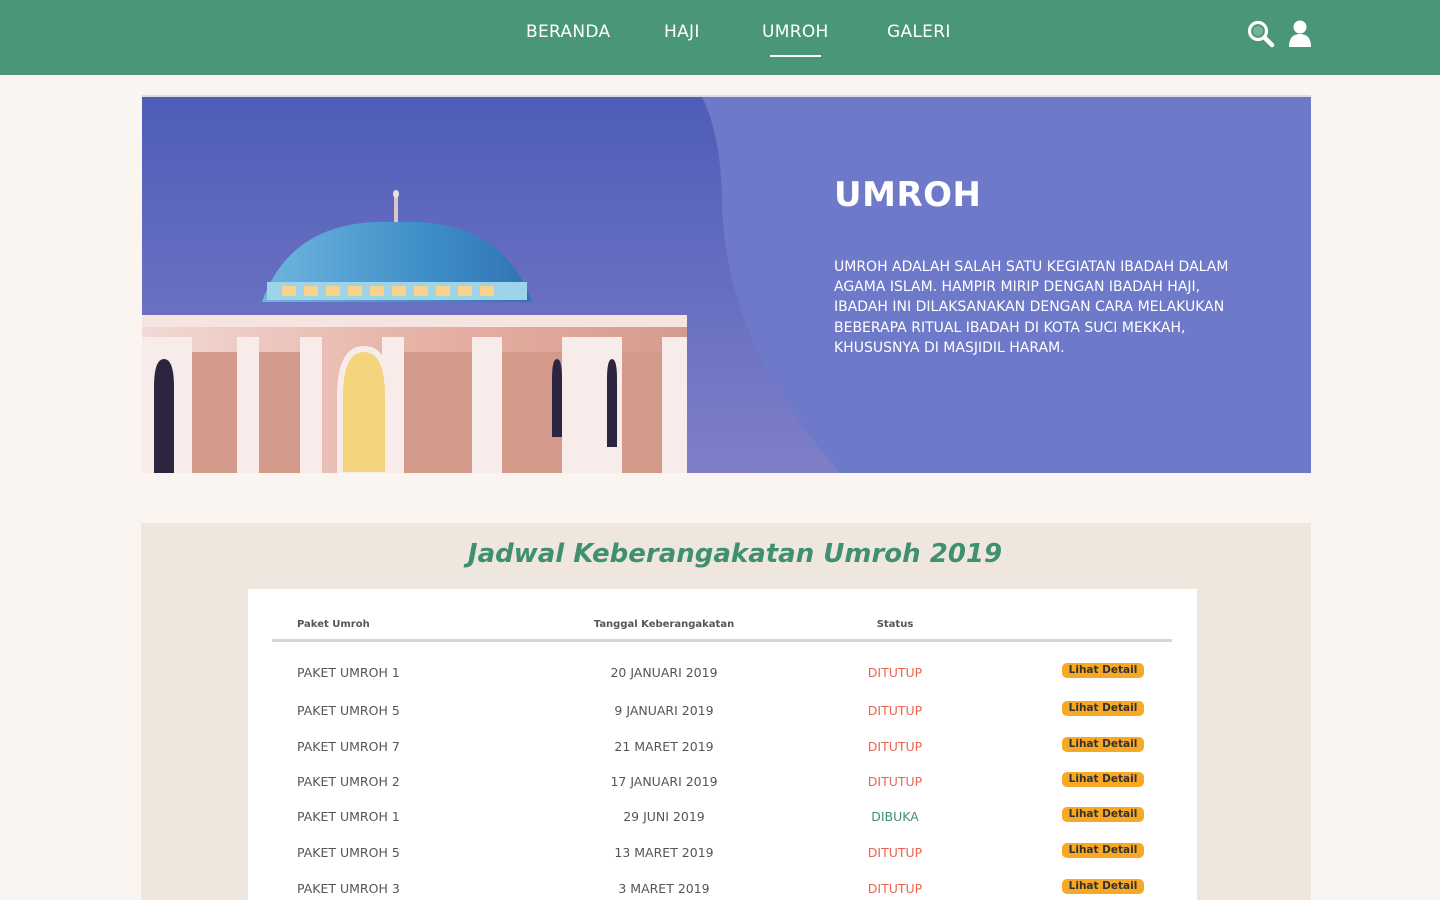 The image size is (1440, 900). I want to click on date-cell: 21 MARET 2019, so click(664, 746).